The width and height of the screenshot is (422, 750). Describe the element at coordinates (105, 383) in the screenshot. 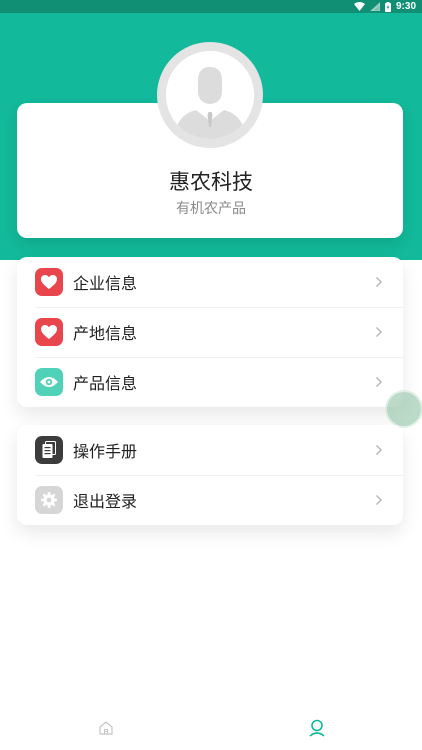

I see `menu-item-label: 产品信息` at that location.